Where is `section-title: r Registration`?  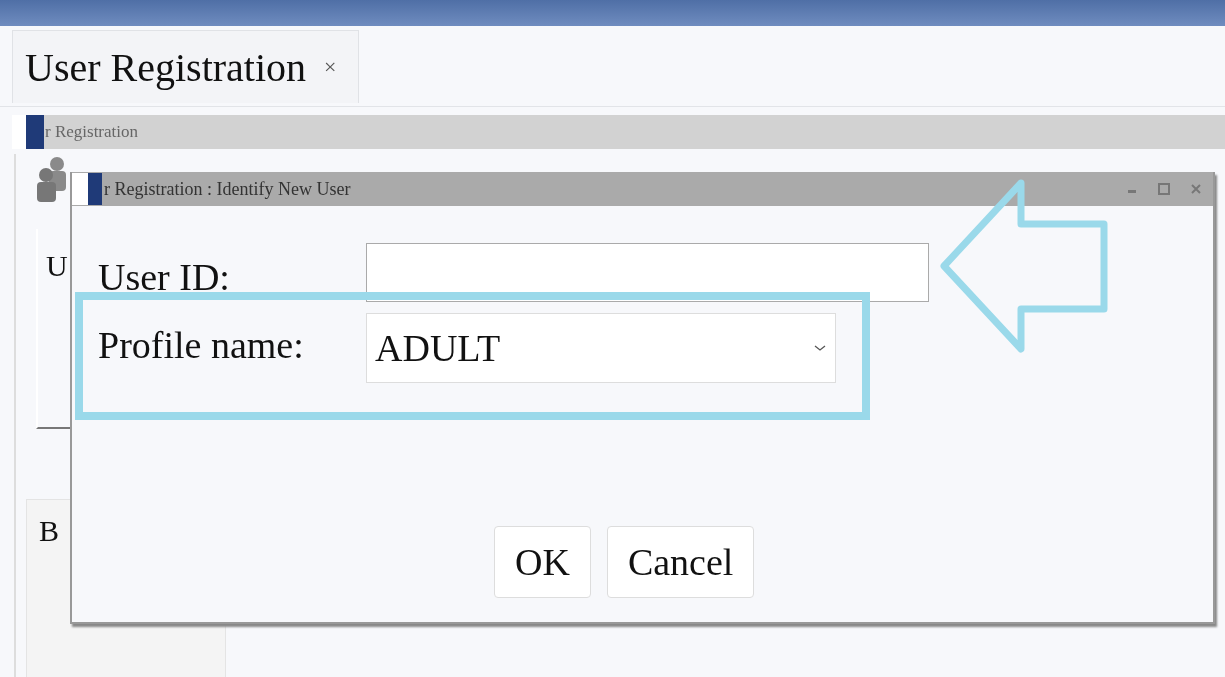
section-title: r Registration is located at coordinates (91, 132).